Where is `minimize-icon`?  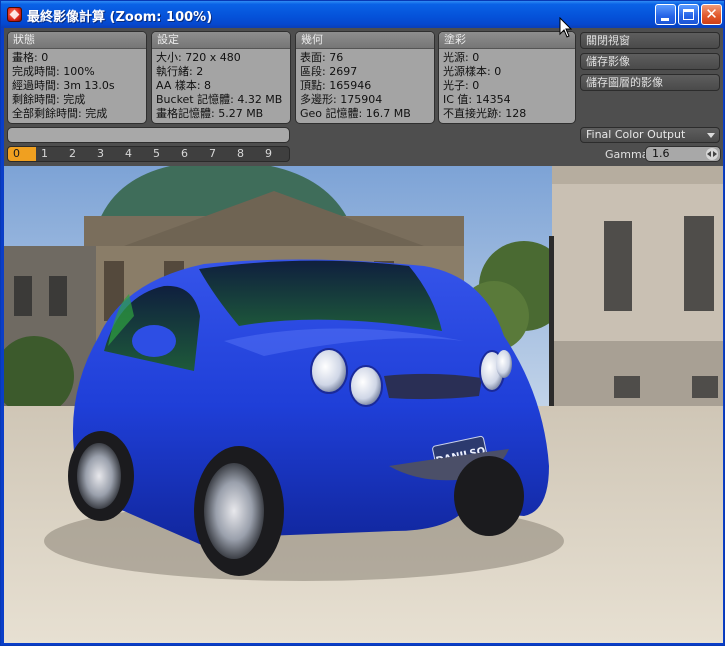
minimize-icon is located at coordinates (665, 19).